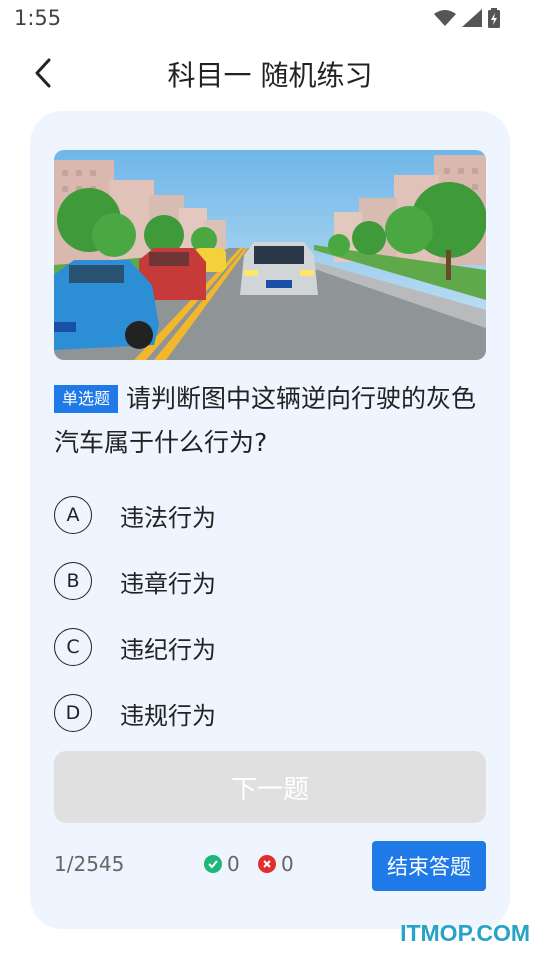  I want to click on question-type-badge: 单选题, so click(86, 399).